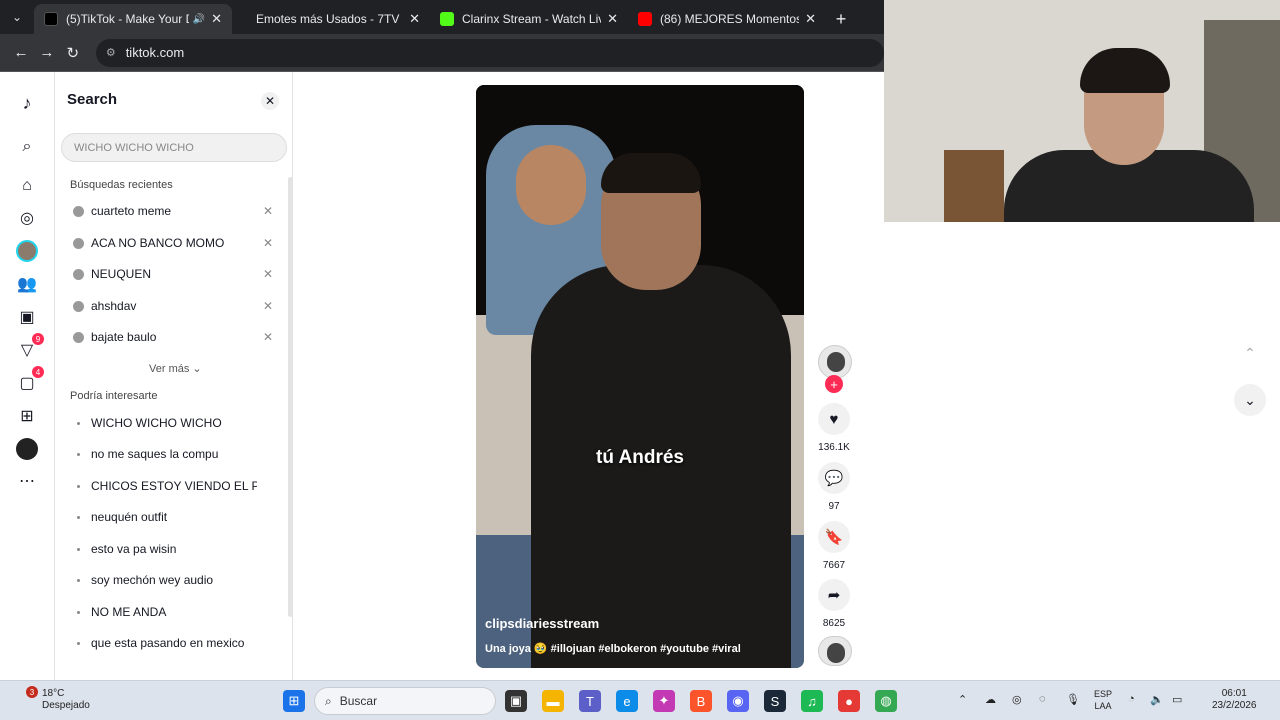  I want to click on language-indicator: ESP LAA, so click(1103, 700).